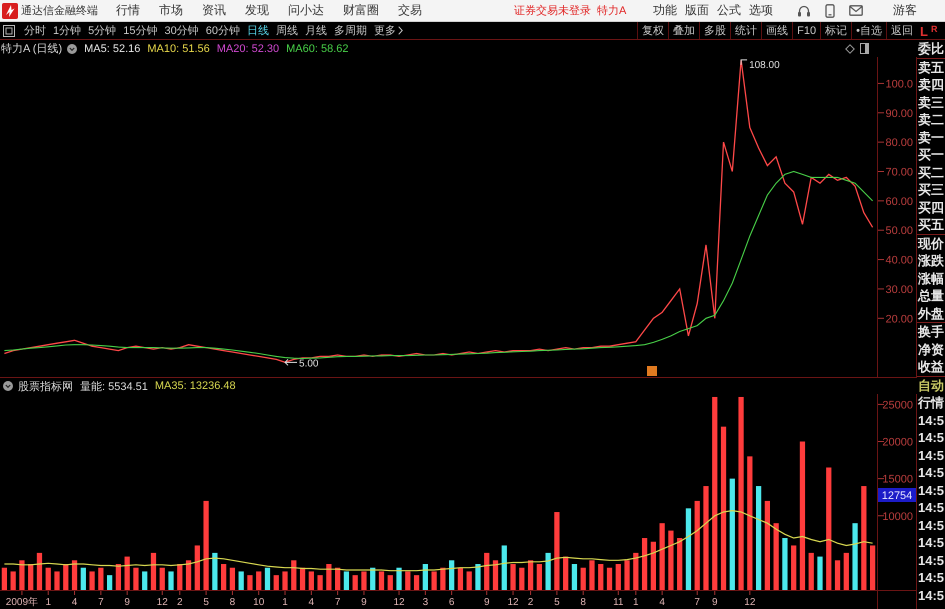 This screenshot has height=609, width=945. What do you see at coordinates (931, 313) in the screenshot?
I see `quote-field-label: 外盘` at bounding box center [931, 313].